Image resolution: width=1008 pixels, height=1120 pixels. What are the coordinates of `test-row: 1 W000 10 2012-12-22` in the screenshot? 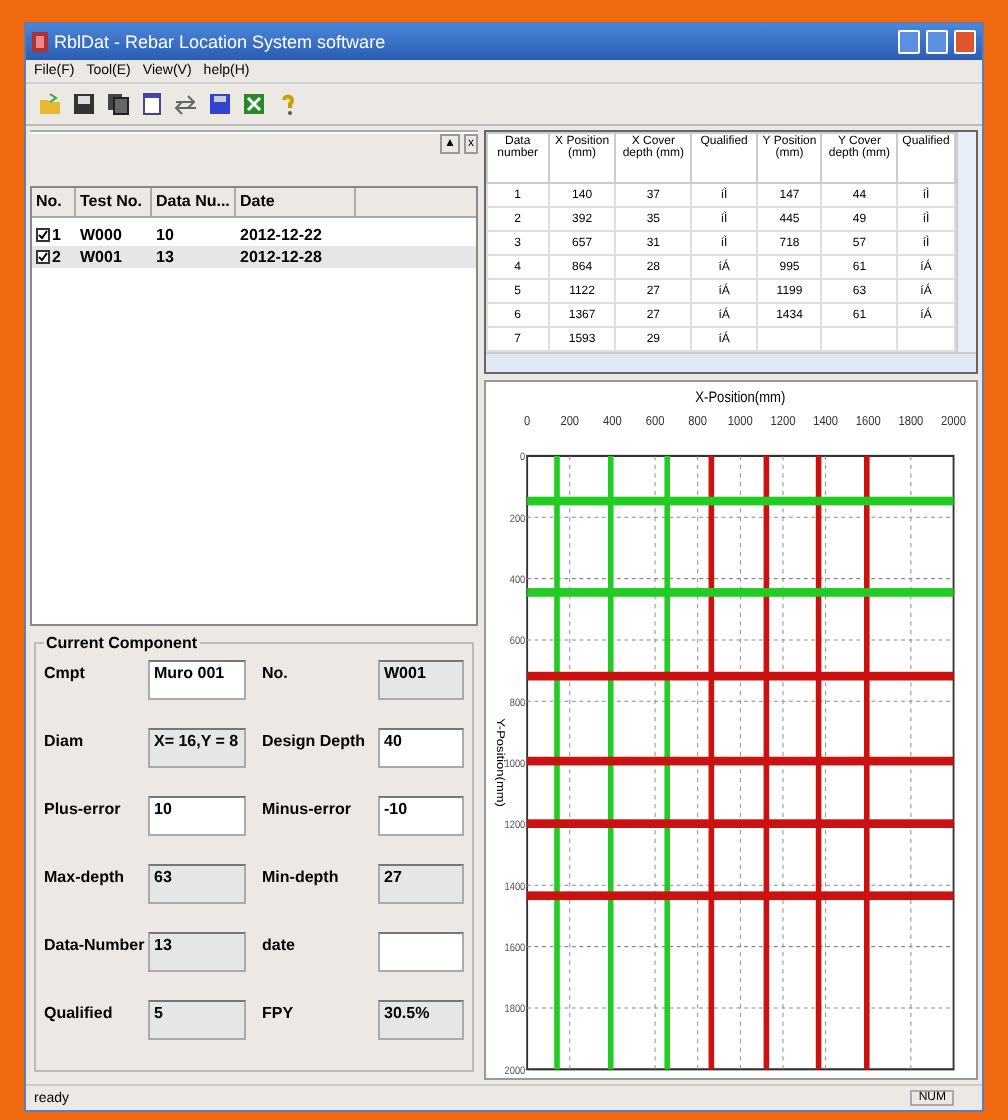 It's located at (254, 235).